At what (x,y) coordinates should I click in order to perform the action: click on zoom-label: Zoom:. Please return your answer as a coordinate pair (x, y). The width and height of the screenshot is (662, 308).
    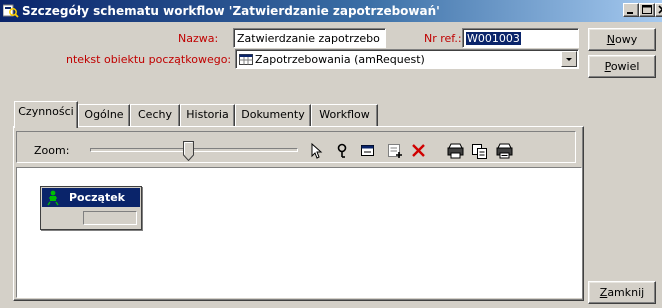
    Looking at the image, I should click on (52, 150).